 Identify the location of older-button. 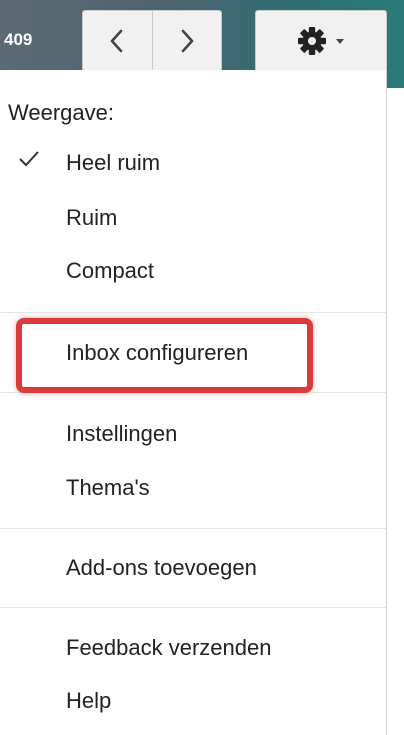
(186, 41).